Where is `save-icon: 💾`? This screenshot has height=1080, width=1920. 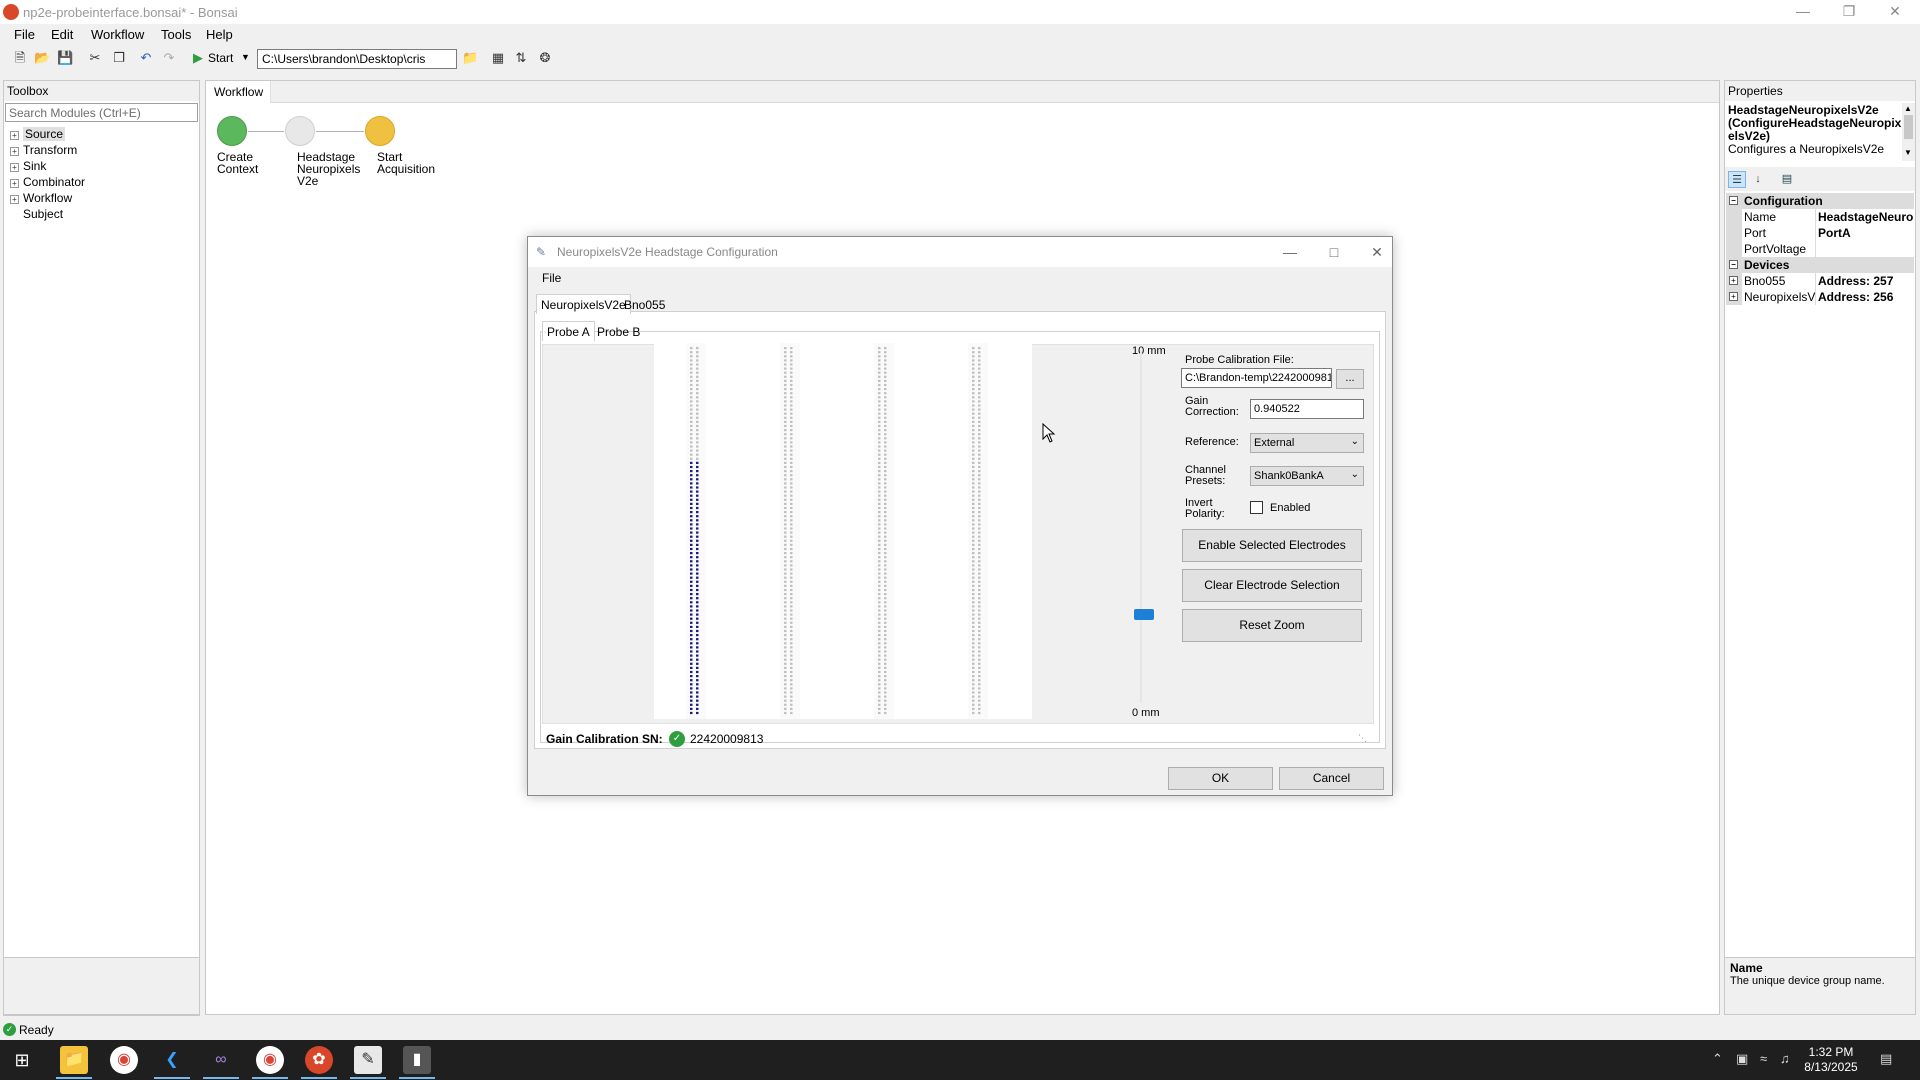 save-icon: 💾 is located at coordinates (65, 58).